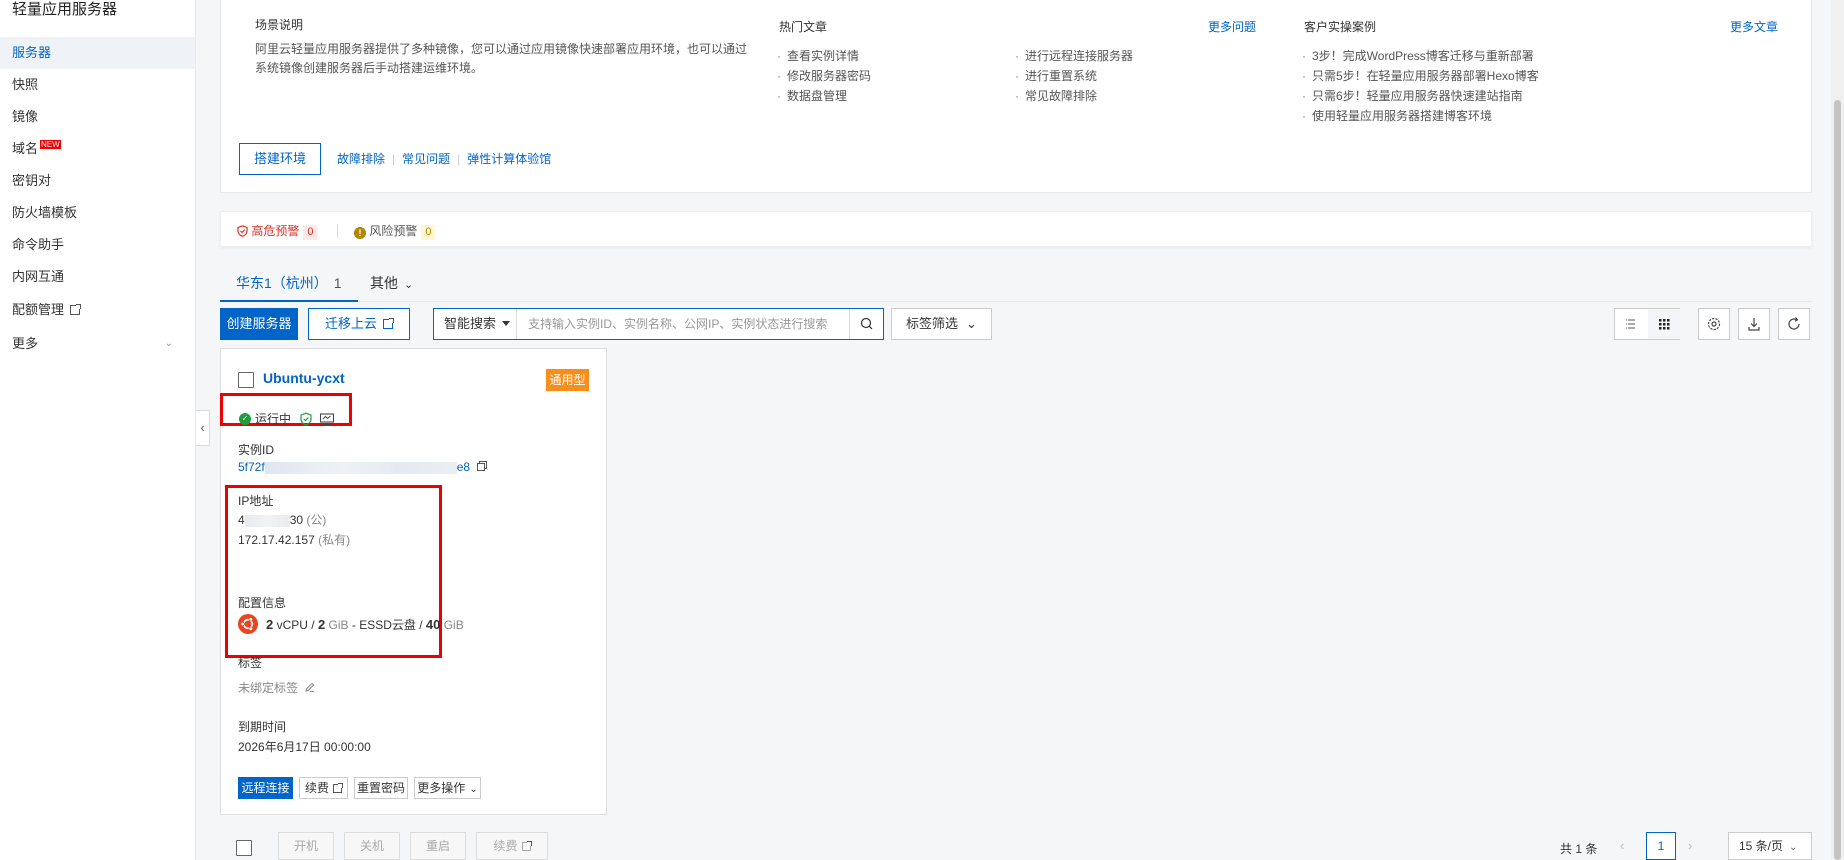  I want to click on security-shield-icon, so click(306, 419).